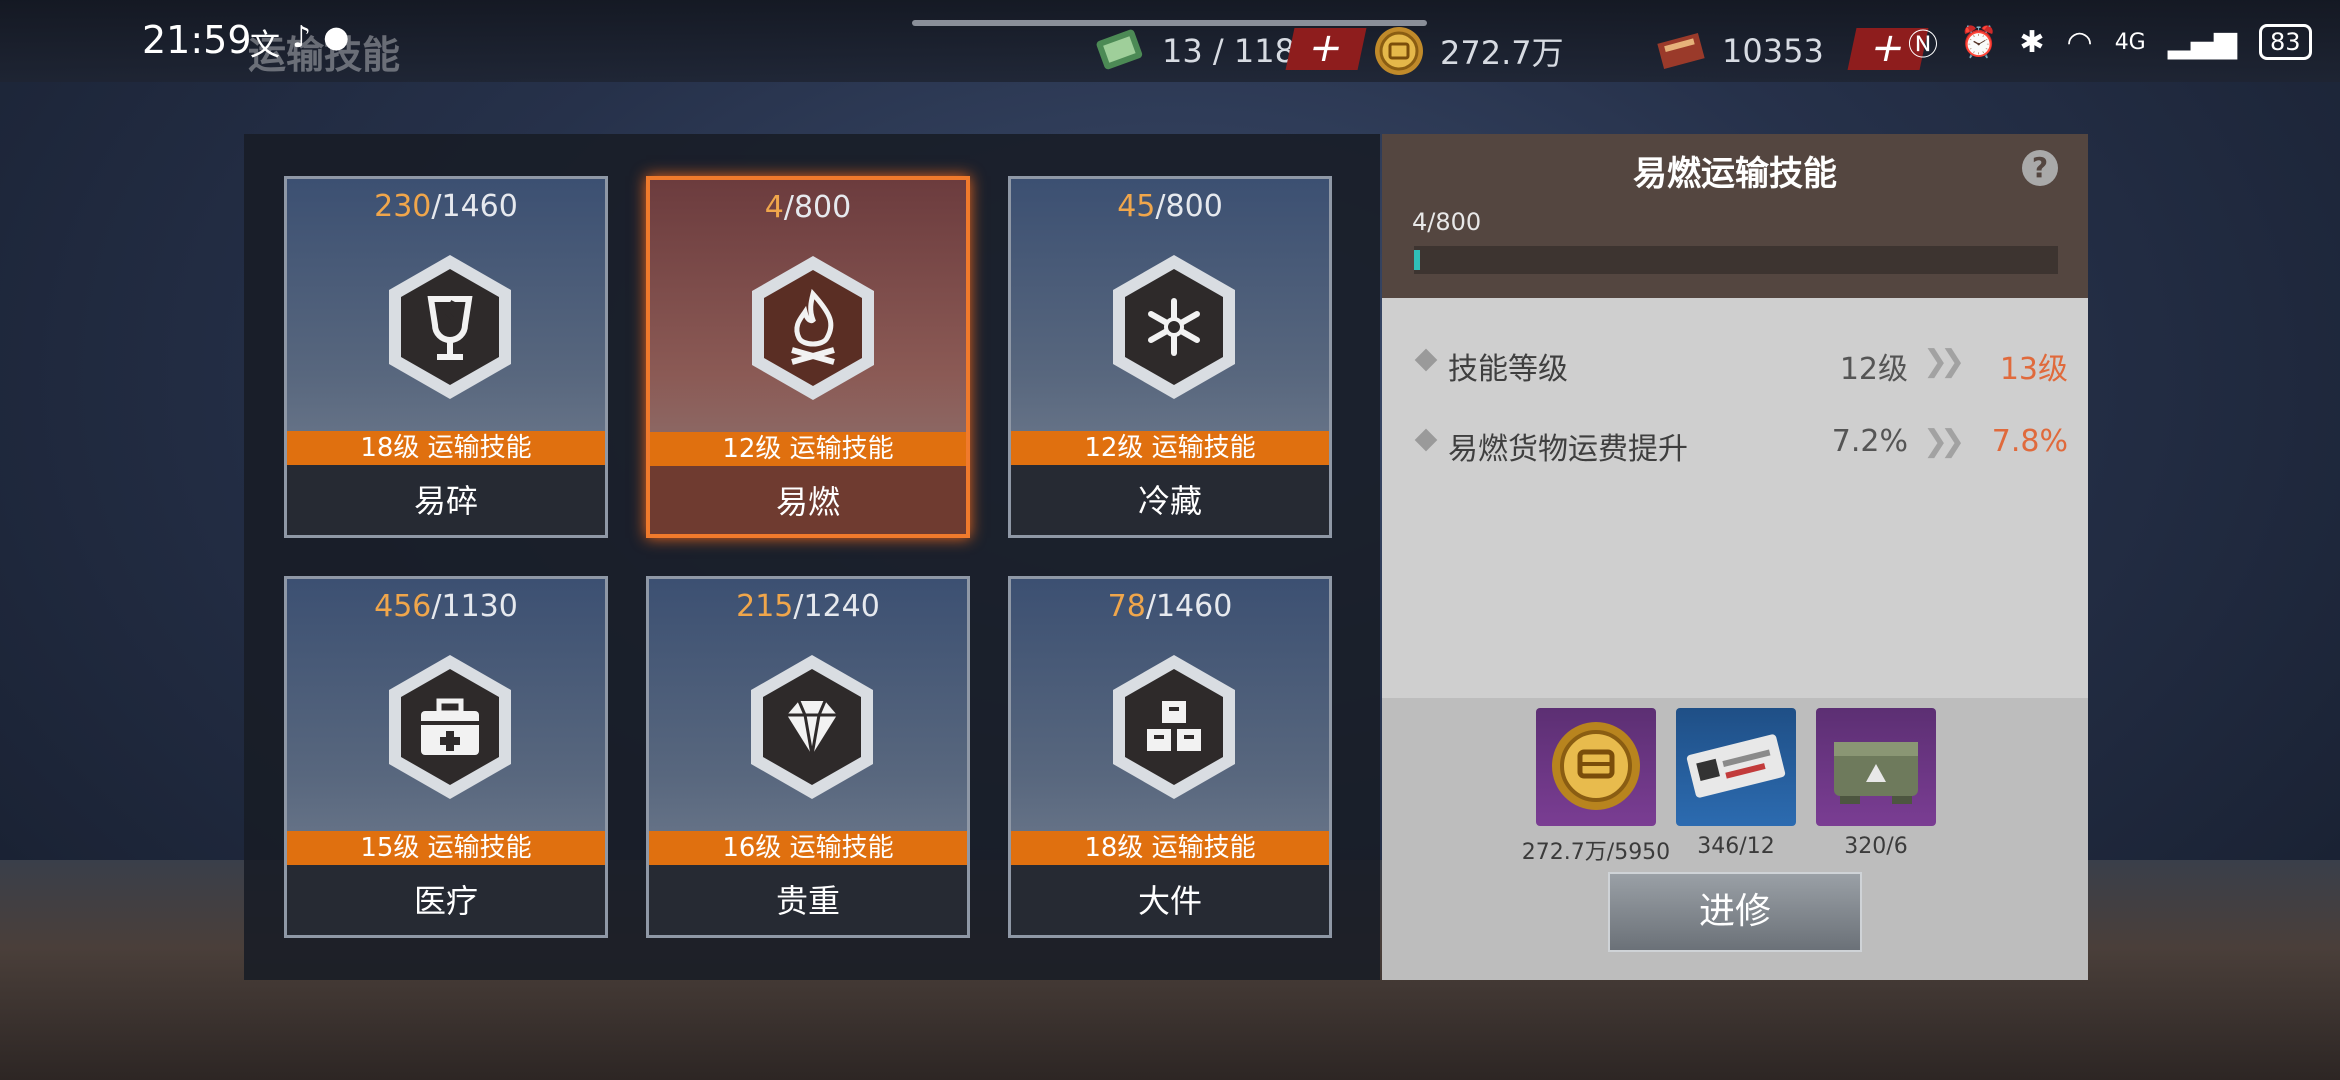 The width and height of the screenshot is (2340, 1080). What do you see at coordinates (1170, 206) in the screenshot?
I see `skill-progress: 45/800` at bounding box center [1170, 206].